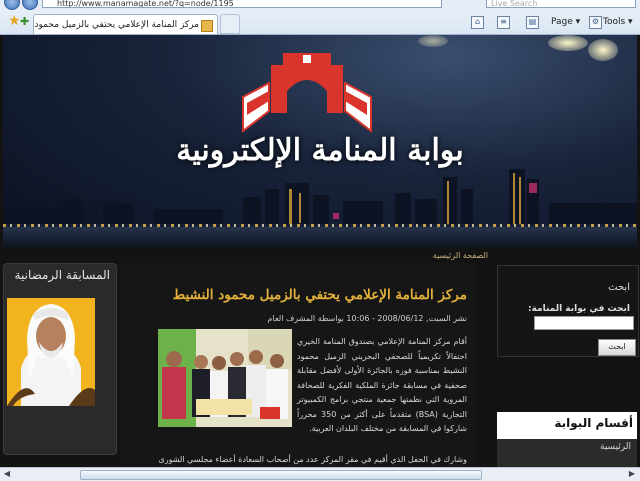 Image resolution: width=640 pixels, height=481 pixels. I want to click on breadcrumb: الصفحة الرئيسية, so click(460, 255).